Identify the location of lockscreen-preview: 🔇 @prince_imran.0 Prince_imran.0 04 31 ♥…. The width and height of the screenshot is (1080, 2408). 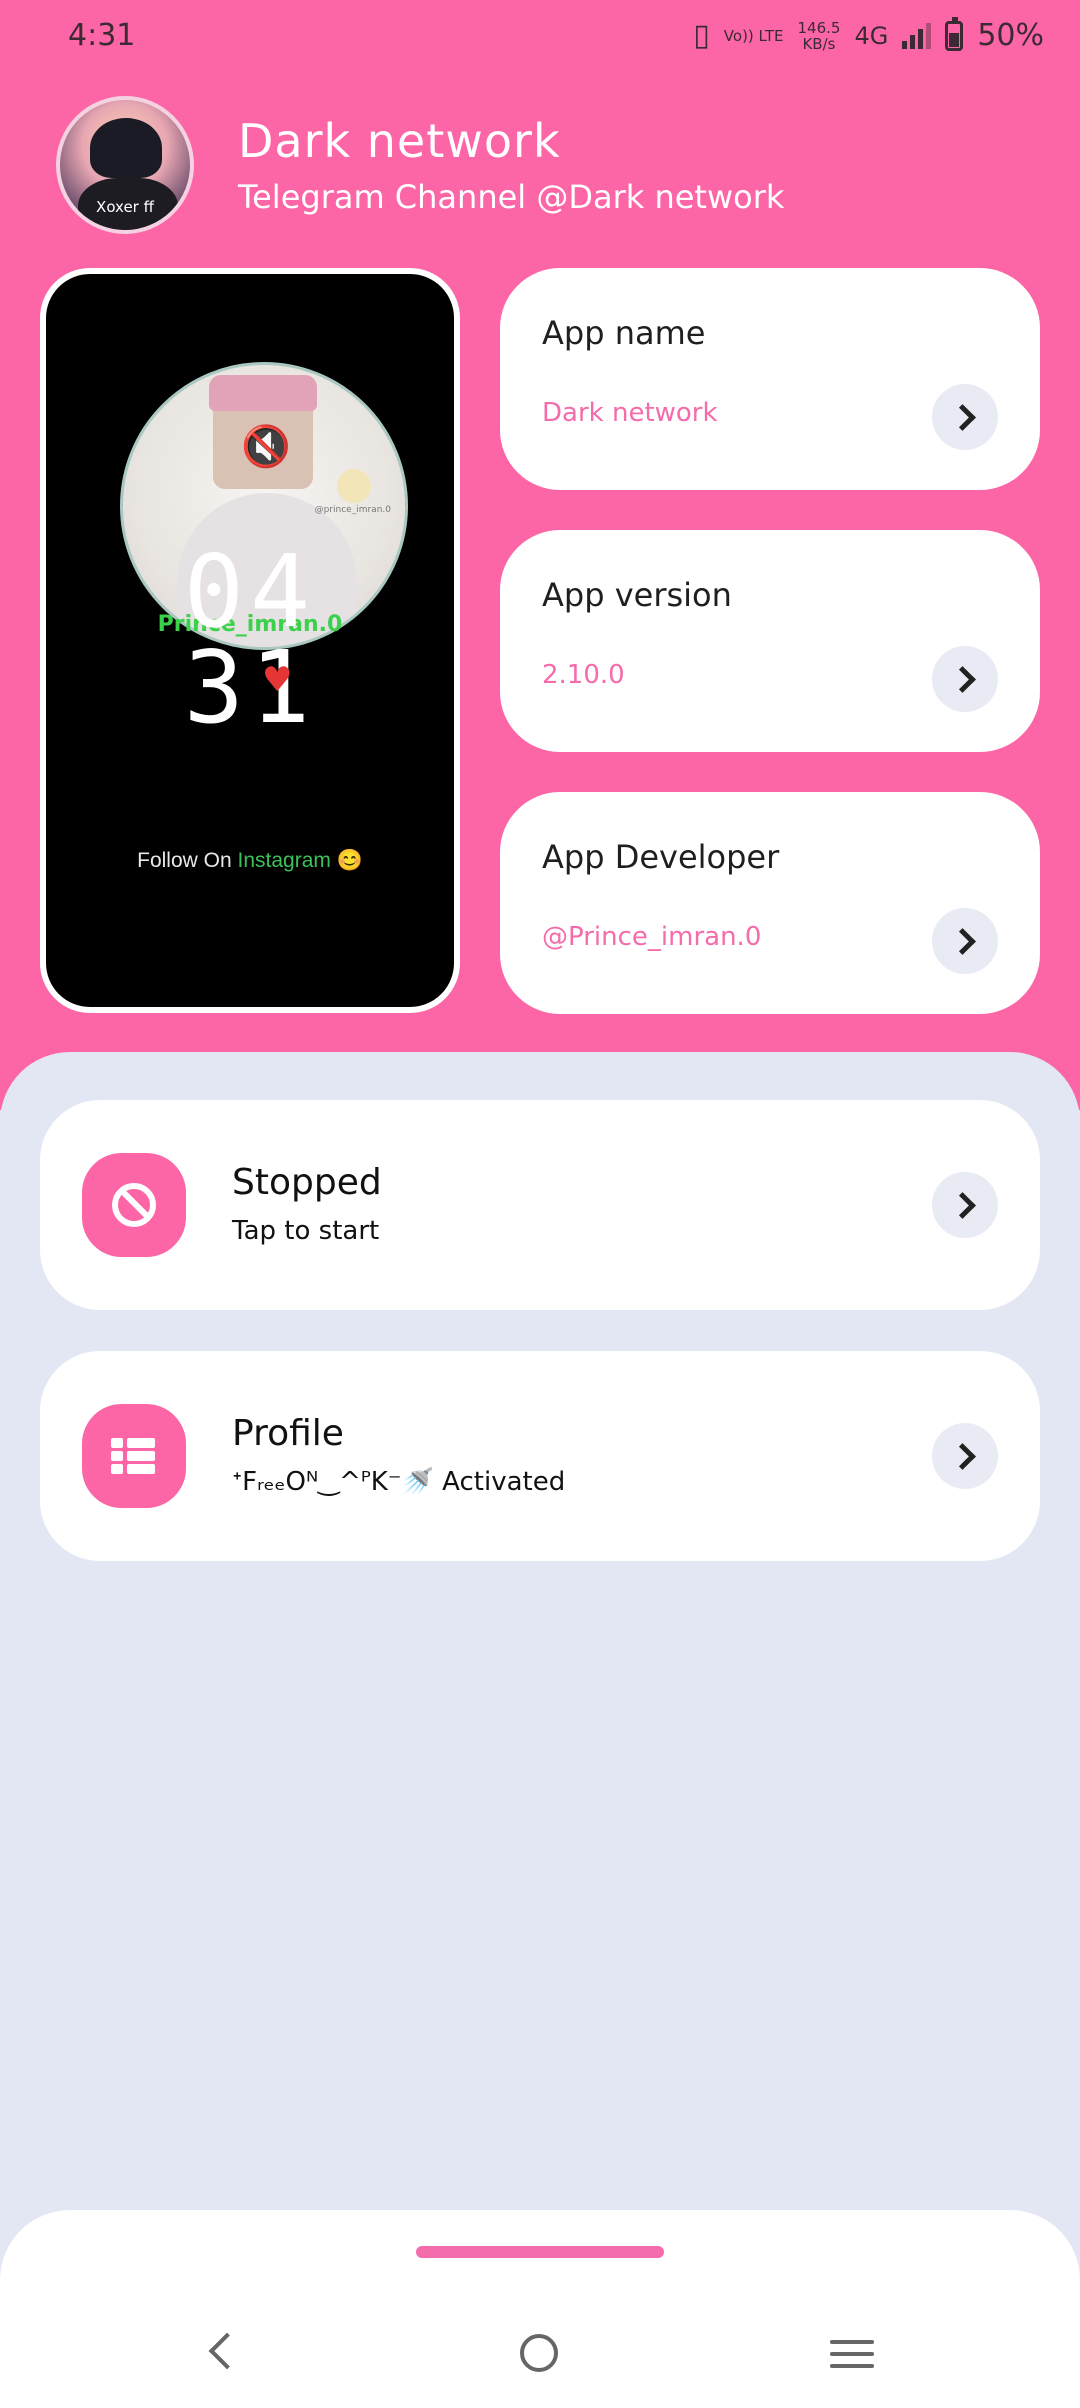
(250, 640).